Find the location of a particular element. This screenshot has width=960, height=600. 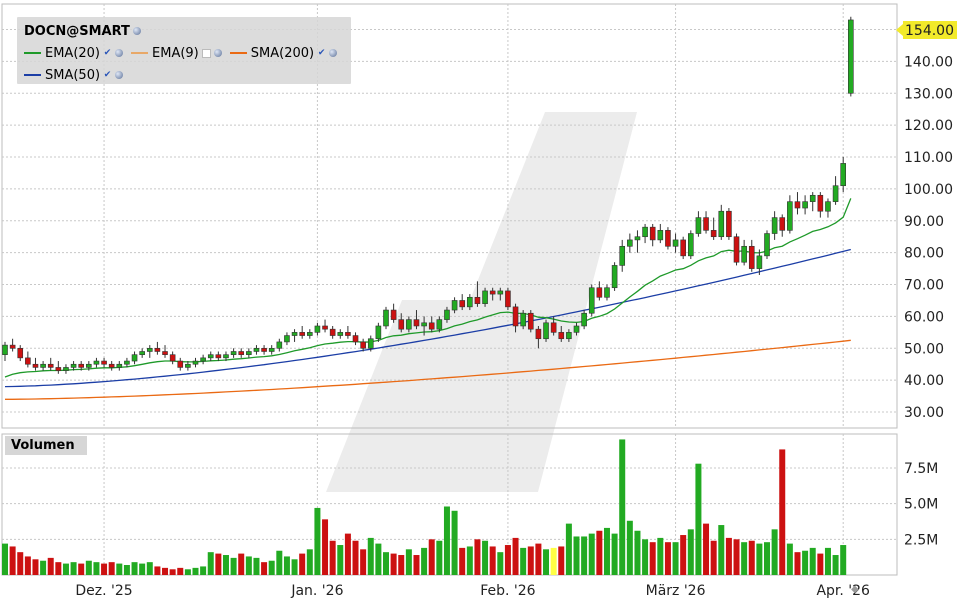

price-tick-label: 50.00 is located at coordinates (924, 349).